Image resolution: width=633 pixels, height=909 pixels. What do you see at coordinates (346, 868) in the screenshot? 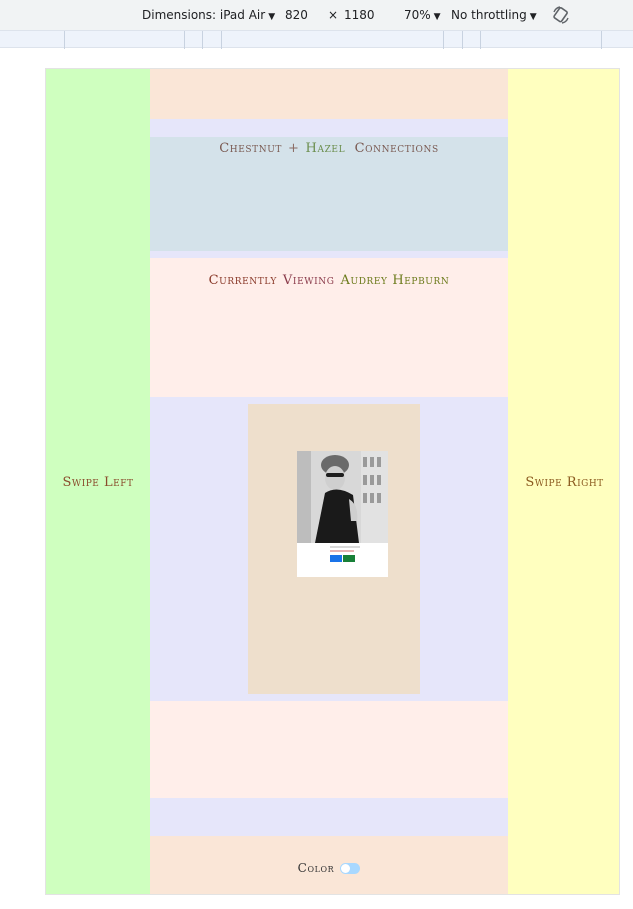
I see `toggle-knob` at bounding box center [346, 868].